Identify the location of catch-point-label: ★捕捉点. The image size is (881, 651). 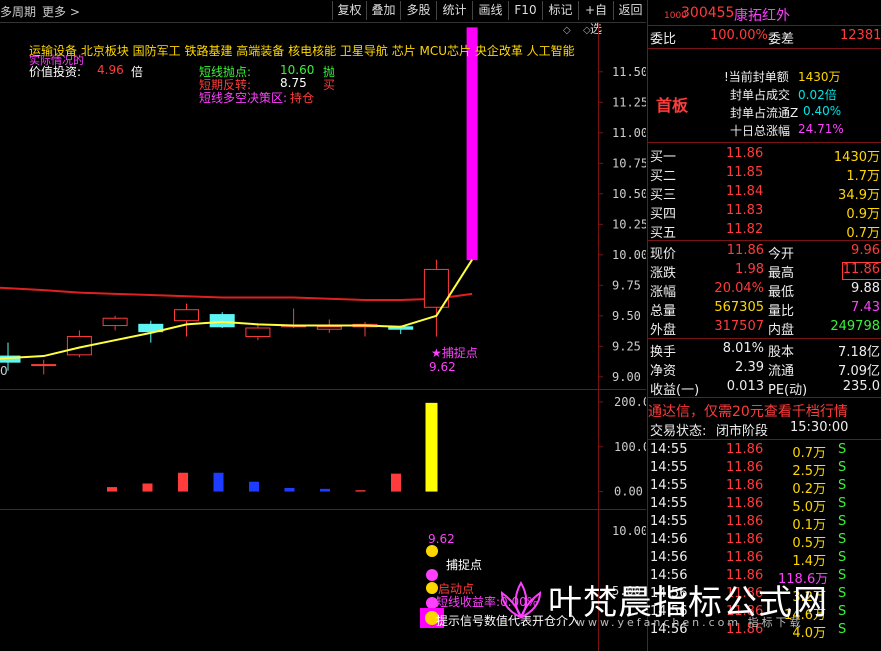
(454, 353).